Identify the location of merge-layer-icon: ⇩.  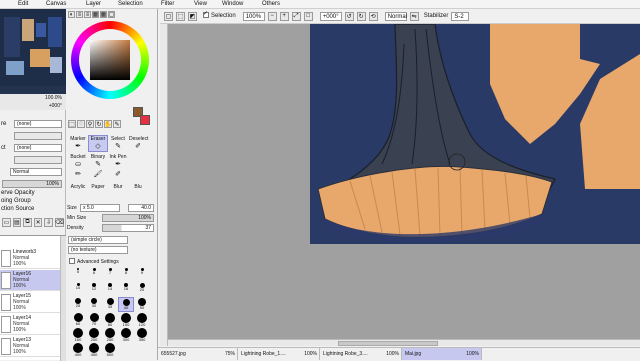
(48, 222).